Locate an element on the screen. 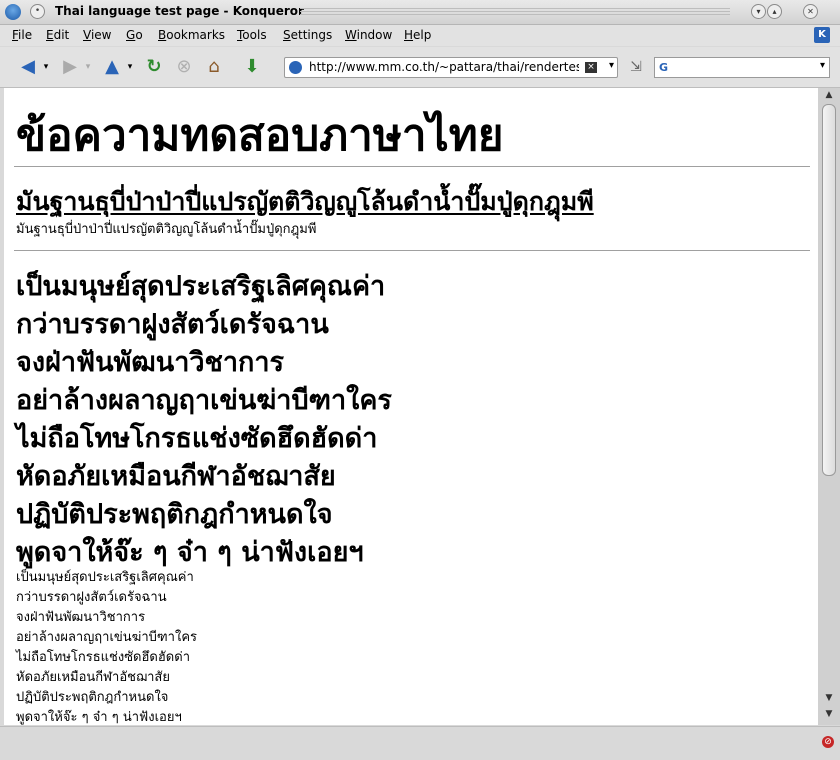 This screenshot has height=760, width=840. download-icon: ⬇ is located at coordinates (252, 67).